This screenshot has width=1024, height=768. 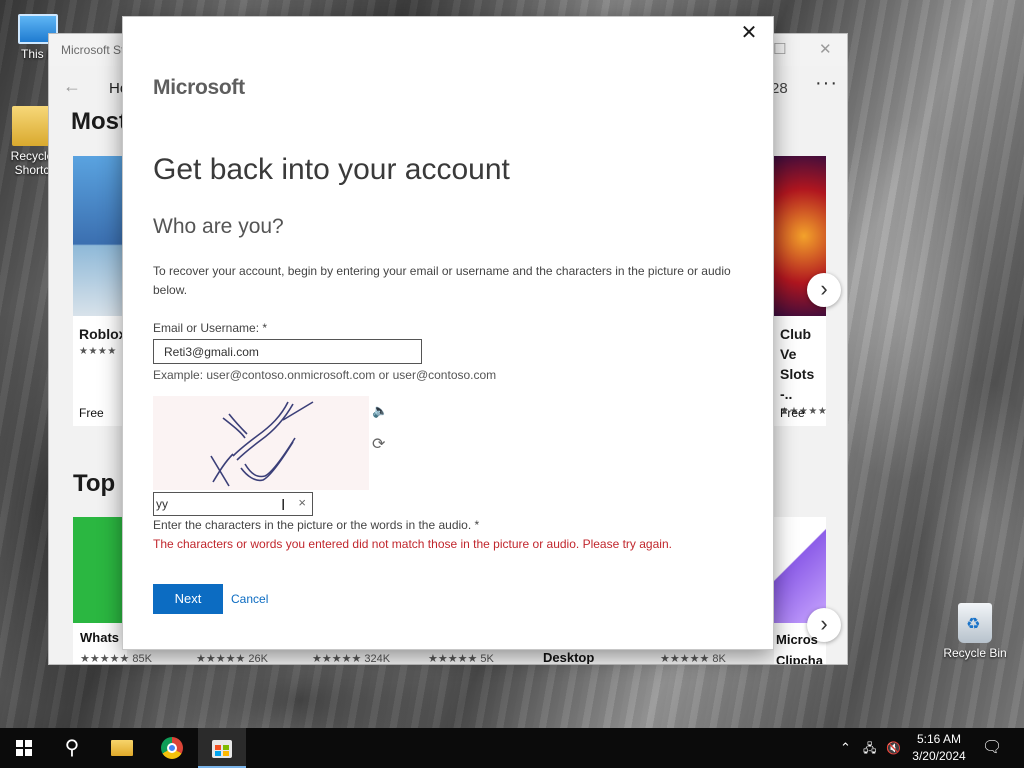 I want to click on page-subtitle: Who are you?, so click(x=218, y=226).